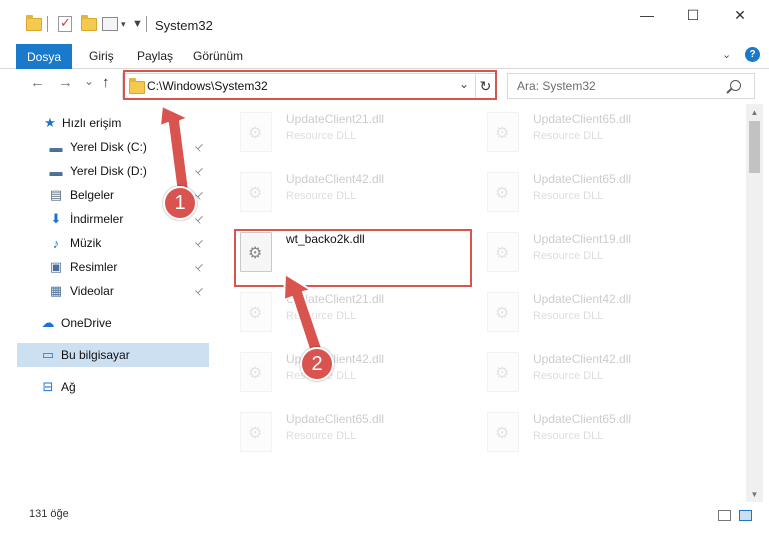 The width and height of the screenshot is (769, 536). I want to click on step-2-callout: 2, so click(317, 364).